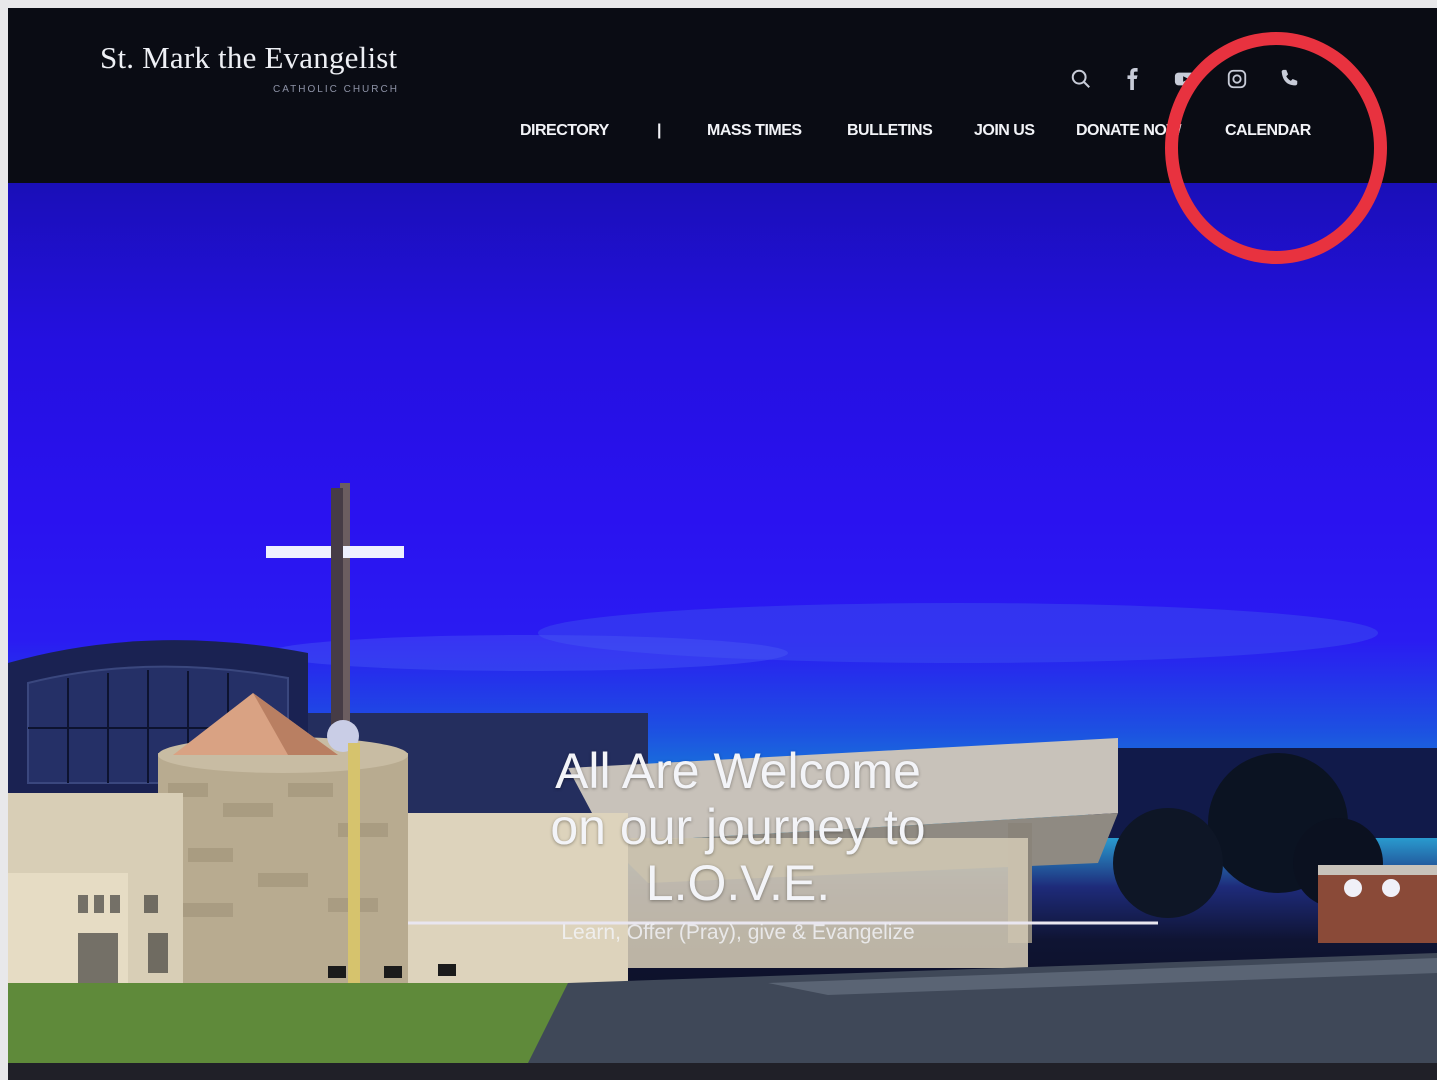 This screenshot has width=1437, height=1080. Describe the element at coordinates (754, 131) in the screenshot. I see `nav-mass-times: MASS TIMES` at that location.